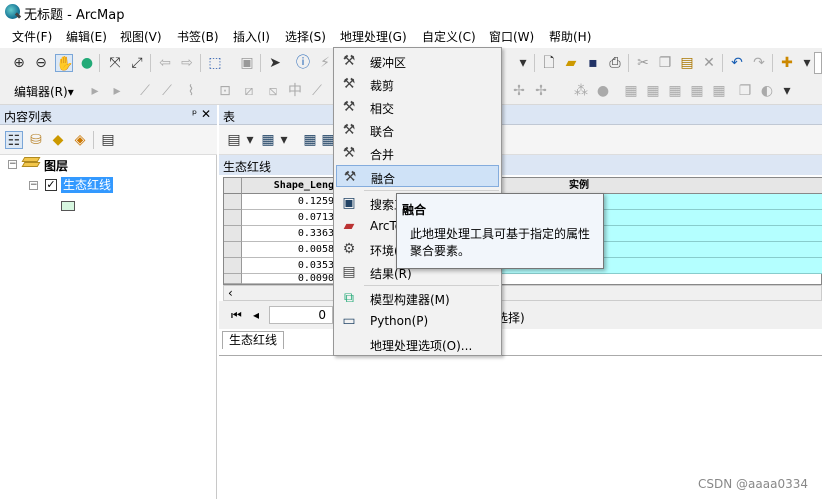 The image size is (822, 499). Describe the element at coordinates (290, 186) in the screenshot. I see `column-header-shape-length: Shape_Leng` at that location.